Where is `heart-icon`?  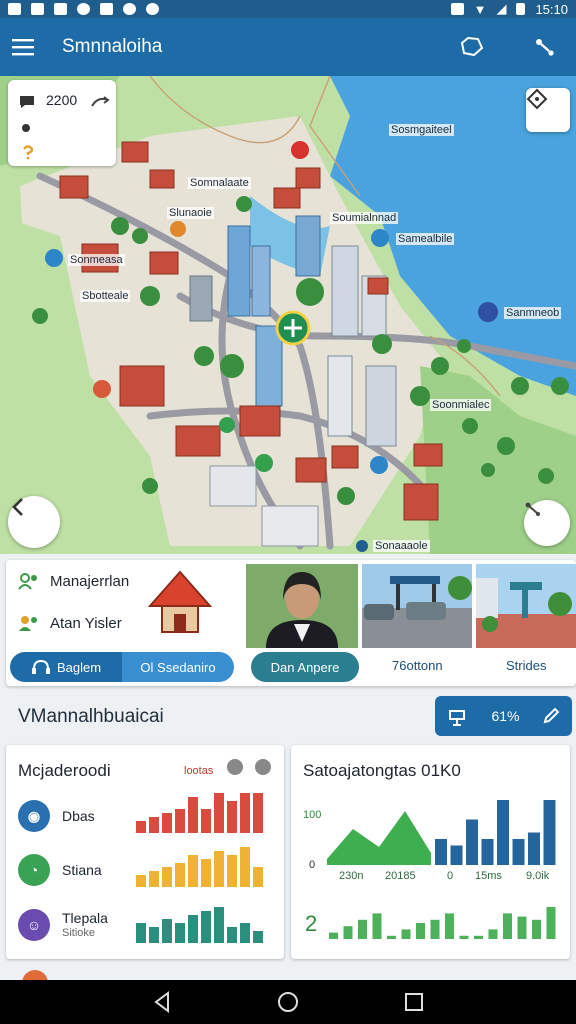
heart-icon is located at coordinates (152, 9).